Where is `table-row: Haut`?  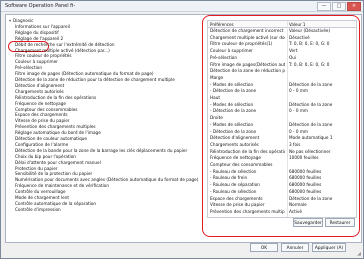
table-row: Haut is located at coordinates (282, 97).